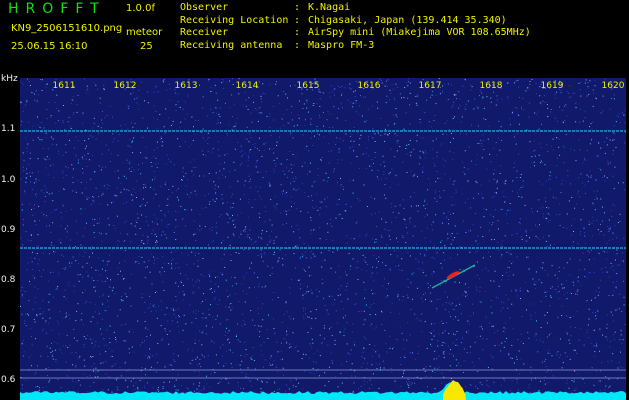  I want to click on meteor-echo, so click(453, 275).